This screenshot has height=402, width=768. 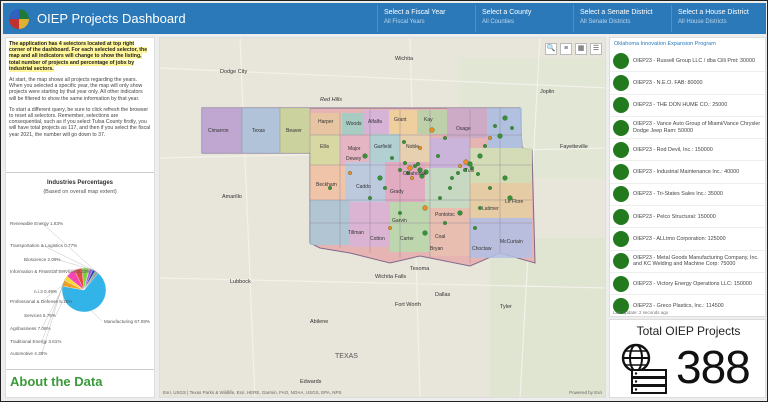 I want to click on pie-slice-label: Information & Financial Services 2.33%, so click(x=50, y=271).